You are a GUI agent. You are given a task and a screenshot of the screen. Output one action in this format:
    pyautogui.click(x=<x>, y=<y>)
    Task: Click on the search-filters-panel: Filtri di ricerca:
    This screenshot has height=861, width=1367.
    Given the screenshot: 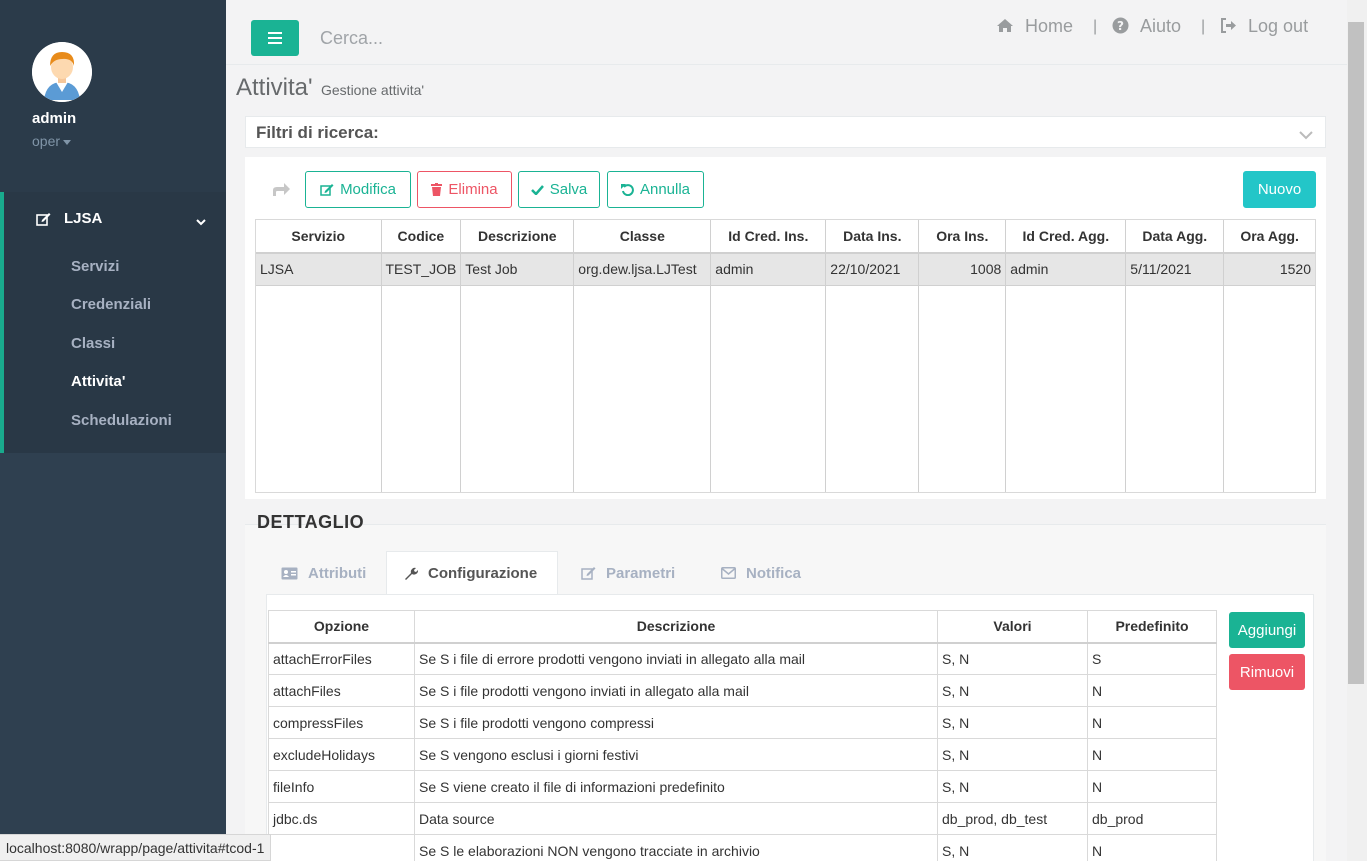 What is the action you would take?
    pyautogui.click(x=785, y=132)
    